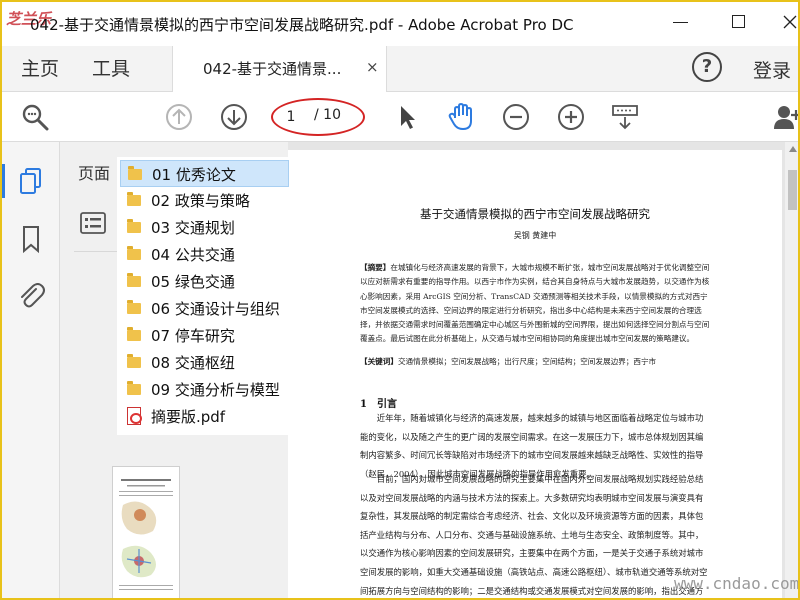 Image resolution: width=800 pixels, height=600 pixels. I want to click on prev-page-icon, so click(179, 117).